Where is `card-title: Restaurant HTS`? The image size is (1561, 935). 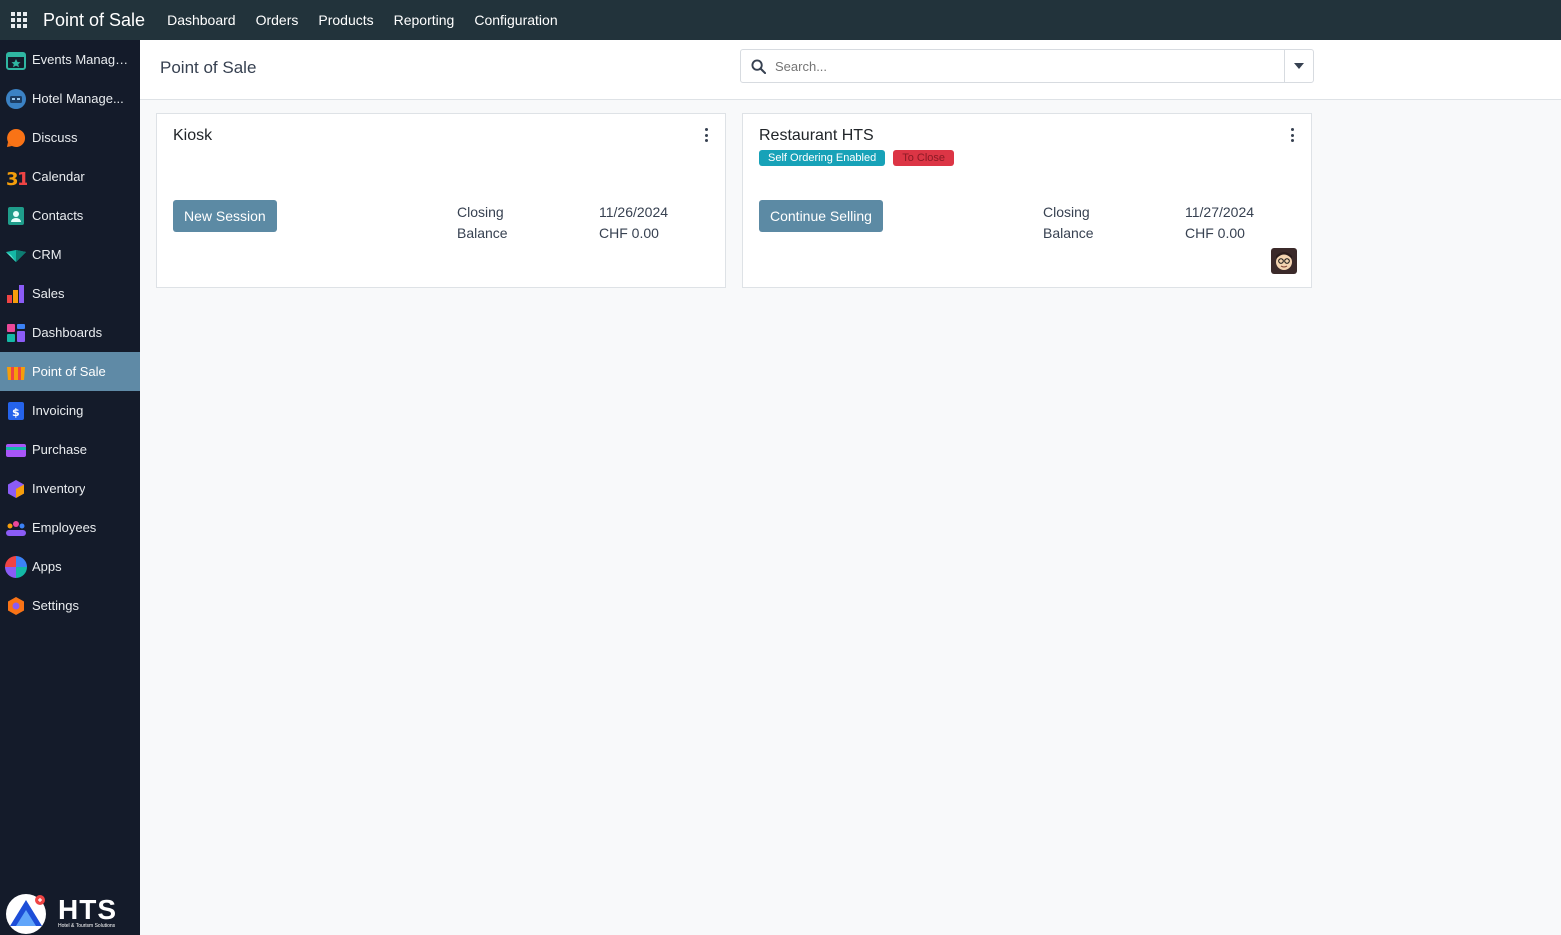 card-title: Restaurant HTS is located at coordinates (816, 136).